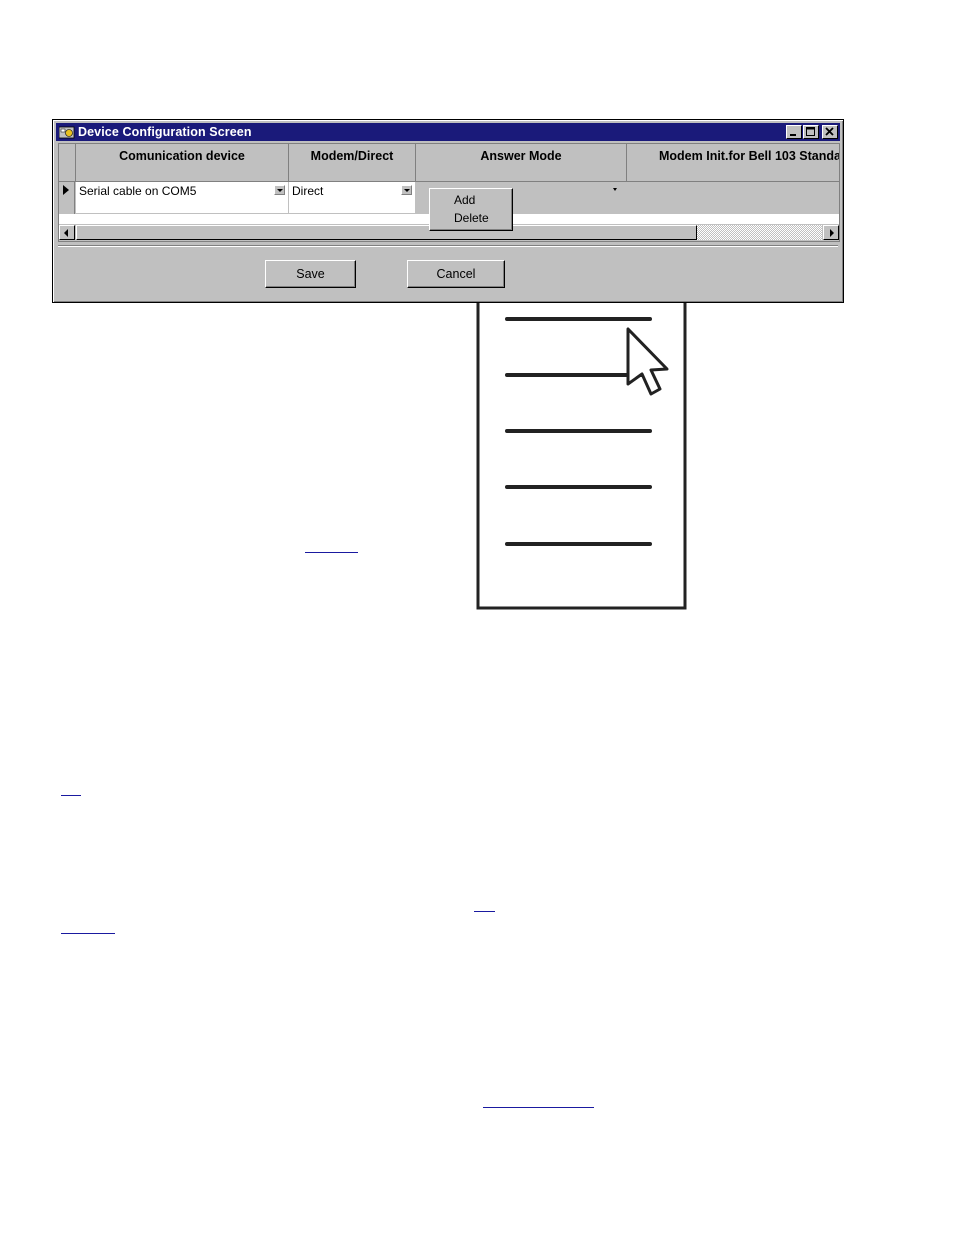 Image resolution: width=954 pixels, height=1235 pixels. What do you see at coordinates (831, 232) in the screenshot?
I see `scroll-right-icon` at bounding box center [831, 232].